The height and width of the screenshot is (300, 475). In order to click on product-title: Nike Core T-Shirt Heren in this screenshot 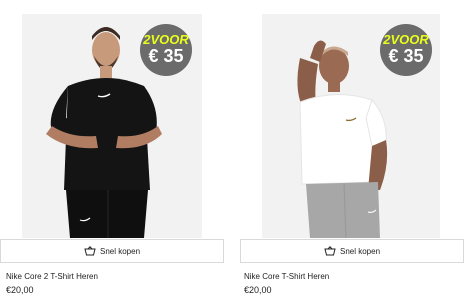, I will do `click(286, 276)`.